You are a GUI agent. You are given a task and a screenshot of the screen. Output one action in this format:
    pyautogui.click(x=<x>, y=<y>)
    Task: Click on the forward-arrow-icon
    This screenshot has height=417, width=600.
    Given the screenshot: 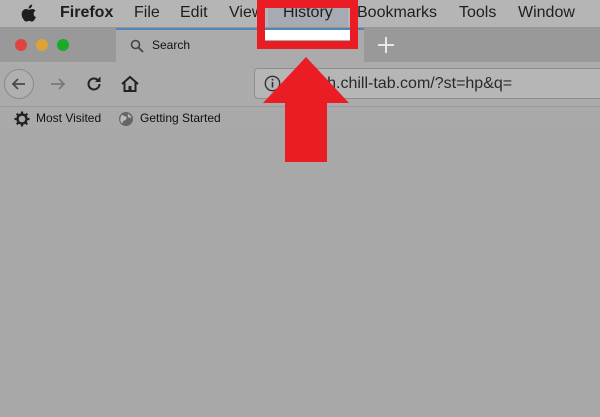 What is the action you would take?
    pyautogui.click(x=58, y=84)
    